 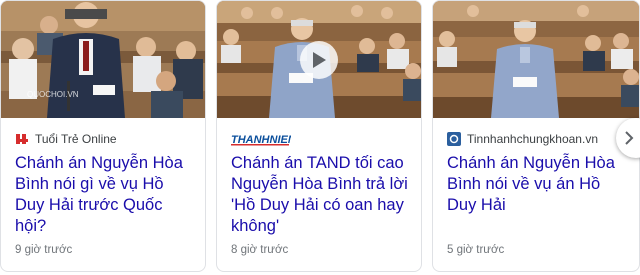 What do you see at coordinates (44, 250) in the screenshot?
I see `news-timestamp: 9 giờ trước` at bounding box center [44, 250].